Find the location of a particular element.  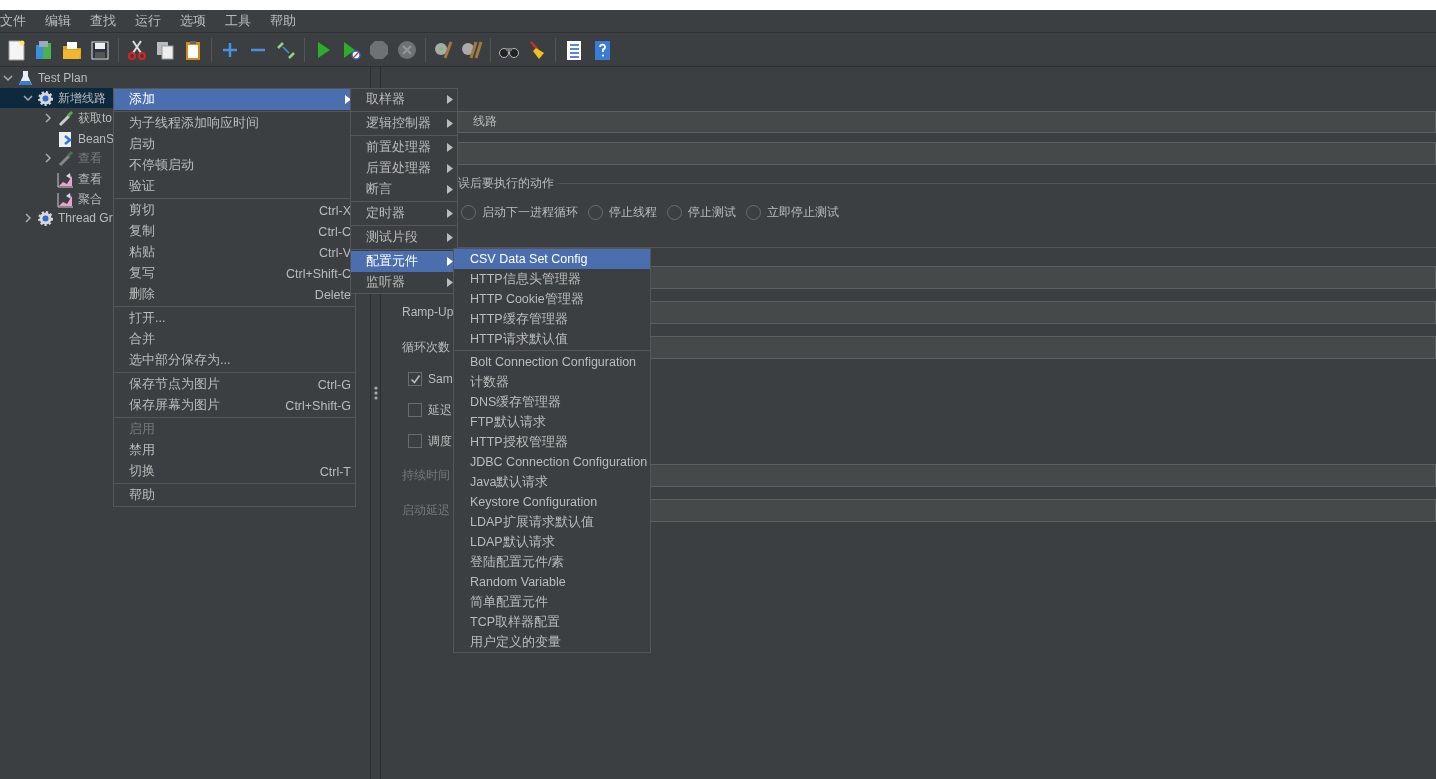

tree-item: Test Plan is located at coordinates (44, 78).